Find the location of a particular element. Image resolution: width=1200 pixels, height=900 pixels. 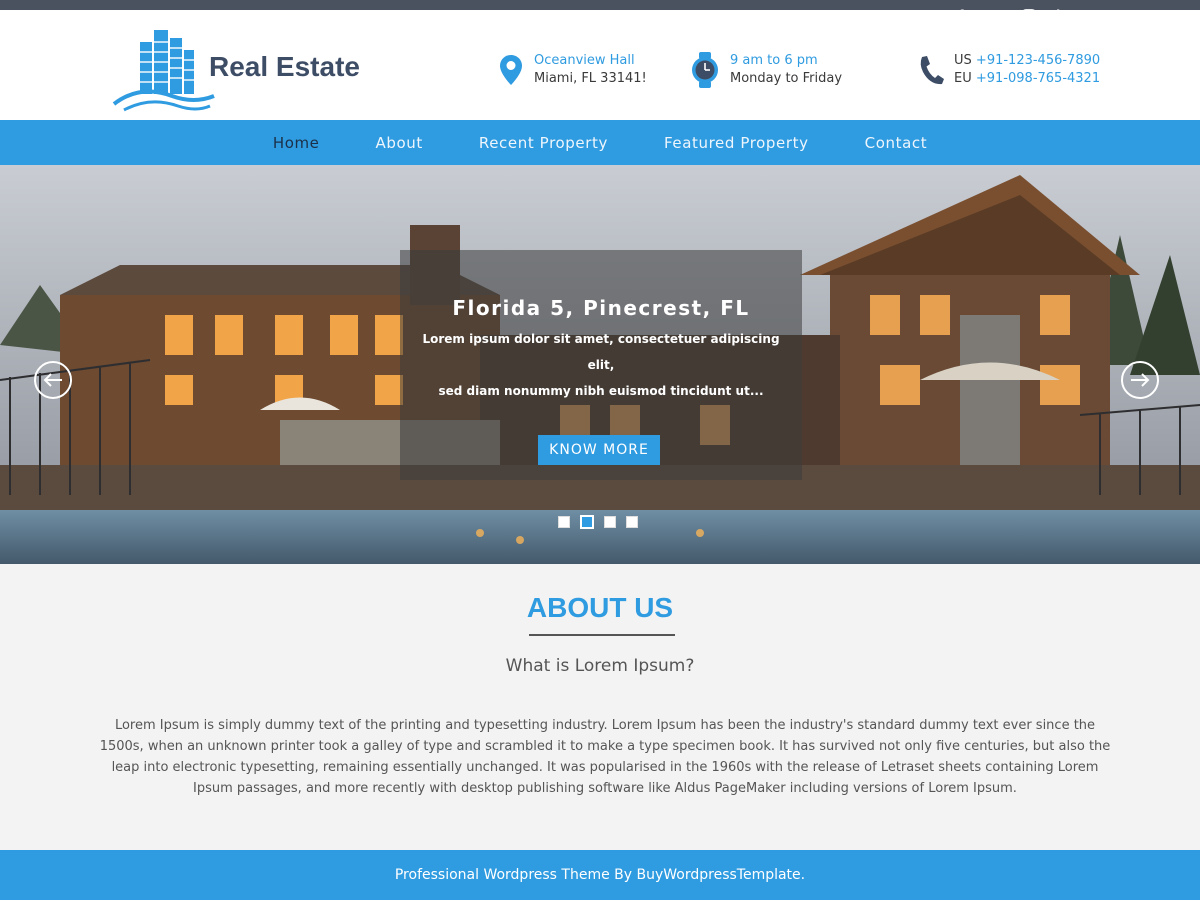

phone-eu: EU +91-098-765-4321 is located at coordinates (1027, 79).